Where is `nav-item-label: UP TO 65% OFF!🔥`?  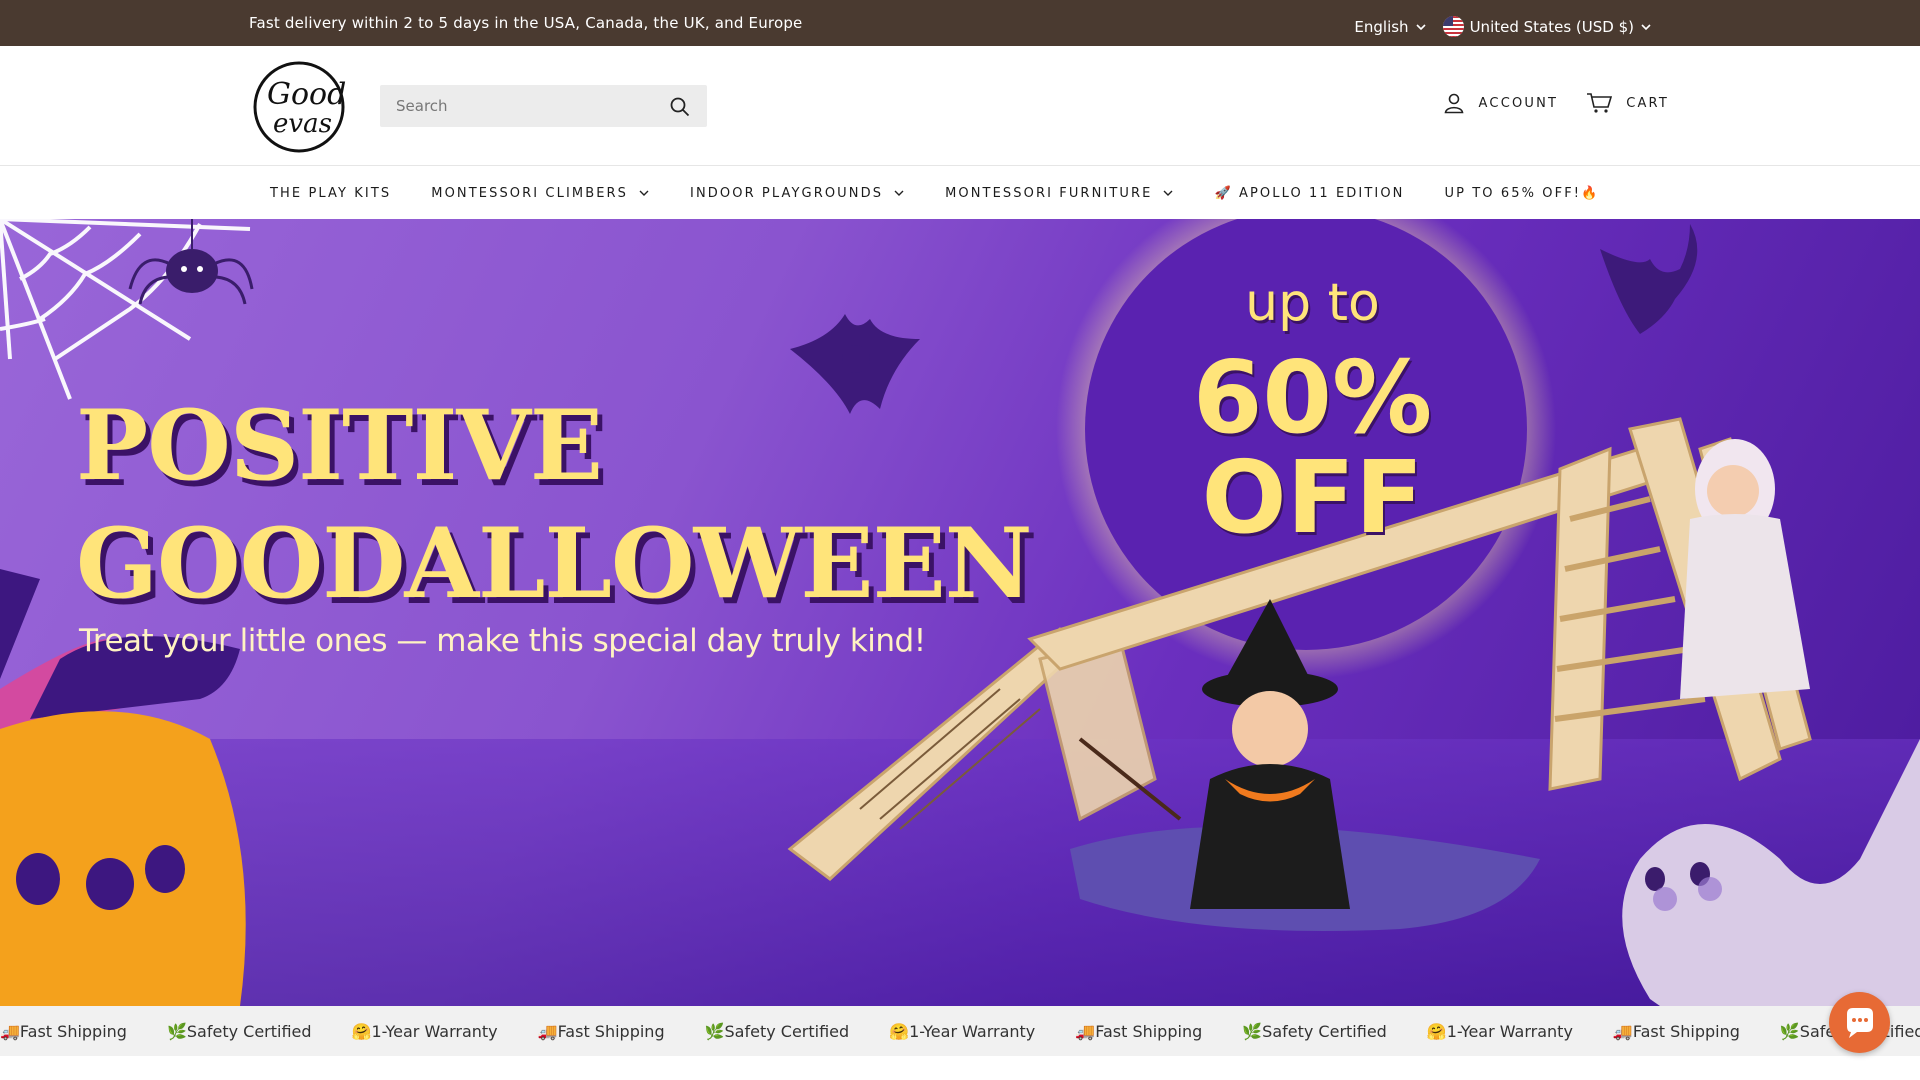
nav-item-label: UP TO 65% OFF!🔥 is located at coordinates (1522, 193).